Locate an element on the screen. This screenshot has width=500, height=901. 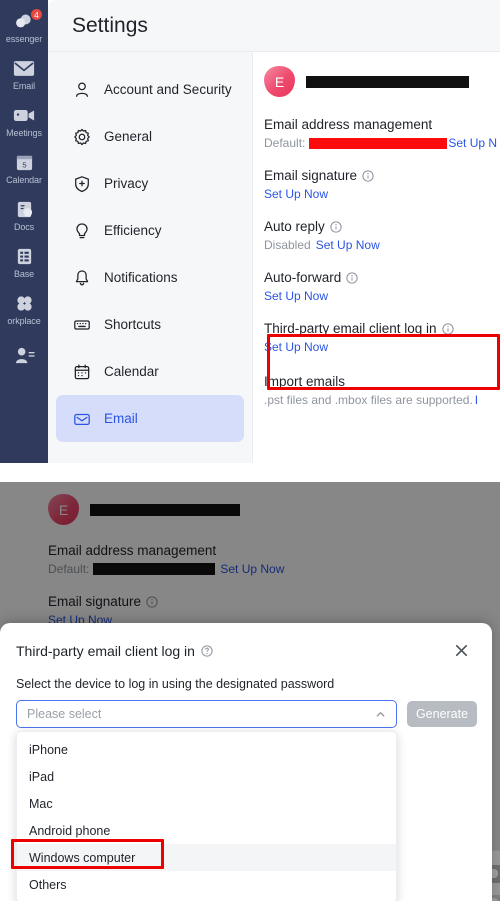
option-iphone: iPhone is located at coordinates (206, 749).